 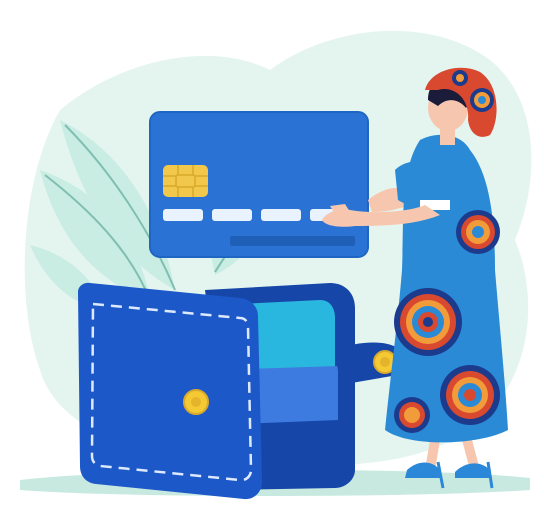 I want to click on credit-card-icon, so click(x=259, y=184).